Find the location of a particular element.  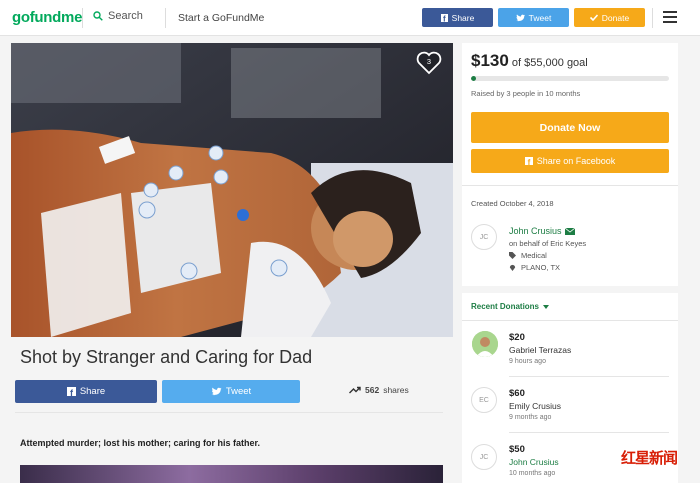

donor-avatar: JC is located at coordinates (484, 457).